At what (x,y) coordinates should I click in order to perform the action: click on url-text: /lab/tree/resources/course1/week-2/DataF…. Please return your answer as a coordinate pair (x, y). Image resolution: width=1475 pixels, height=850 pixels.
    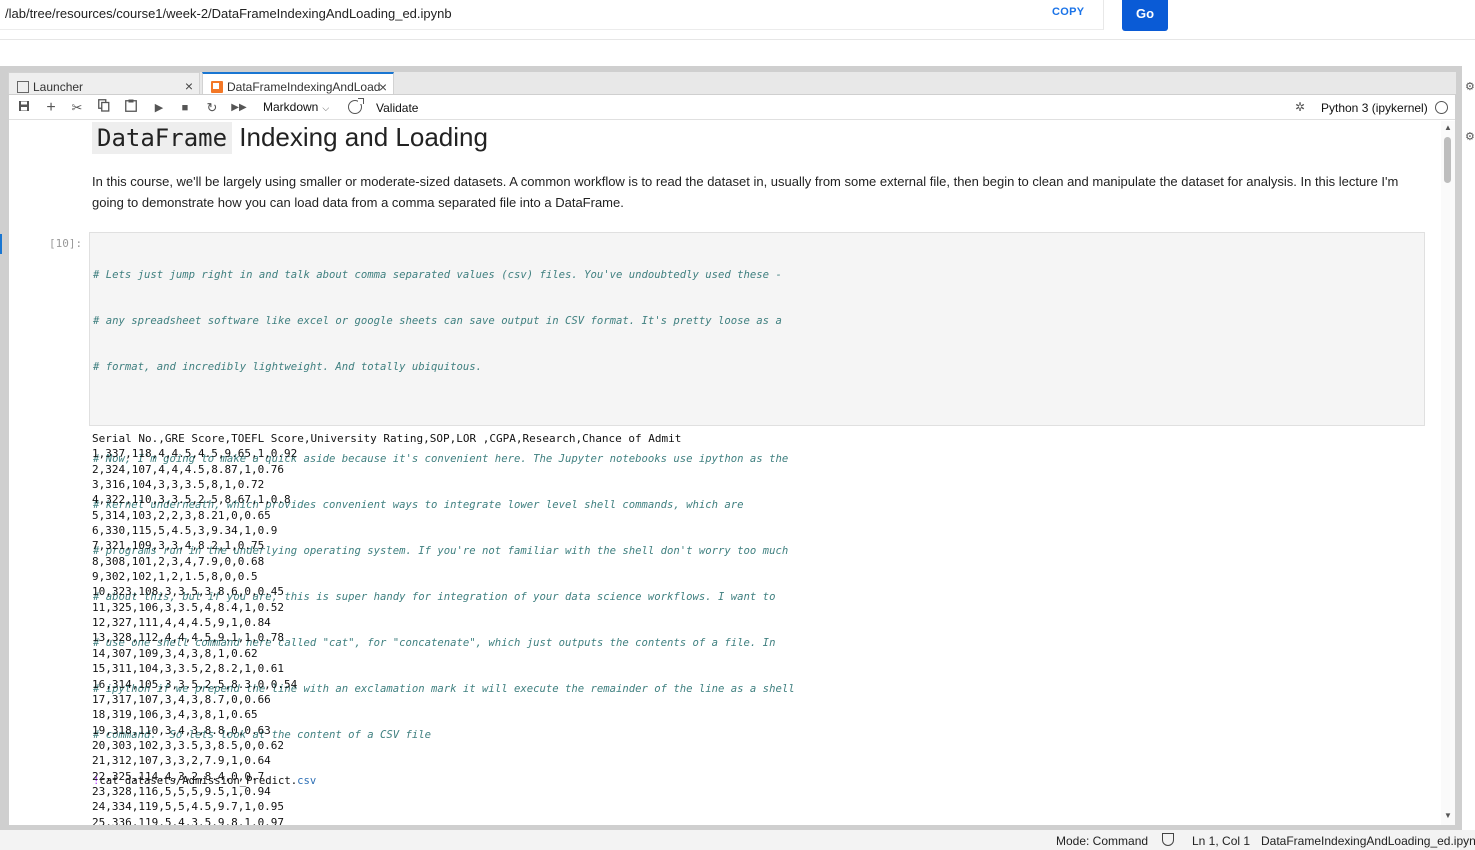
    Looking at the image, I should click on (228, 13).